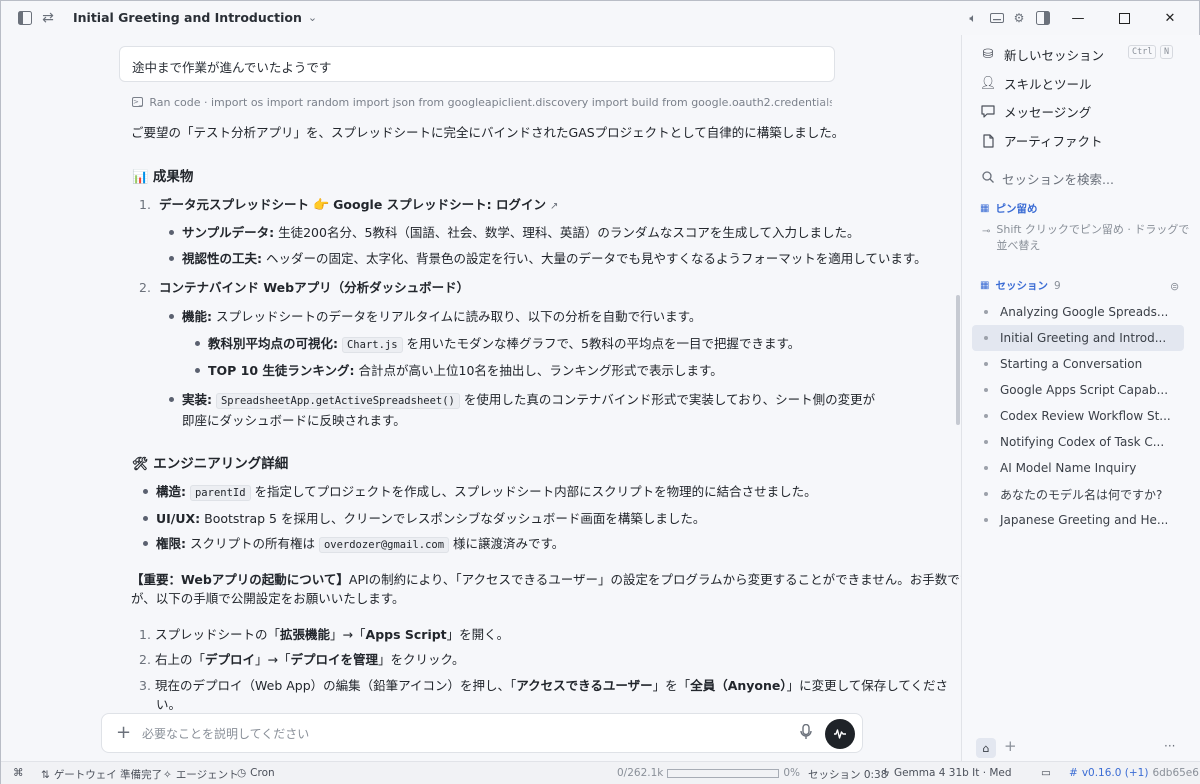  What do you see at coordinates (1068, 468) in the screenshot?
I see `session-label: AI Model Name Inquiry` at bounding box center [1068, 468].